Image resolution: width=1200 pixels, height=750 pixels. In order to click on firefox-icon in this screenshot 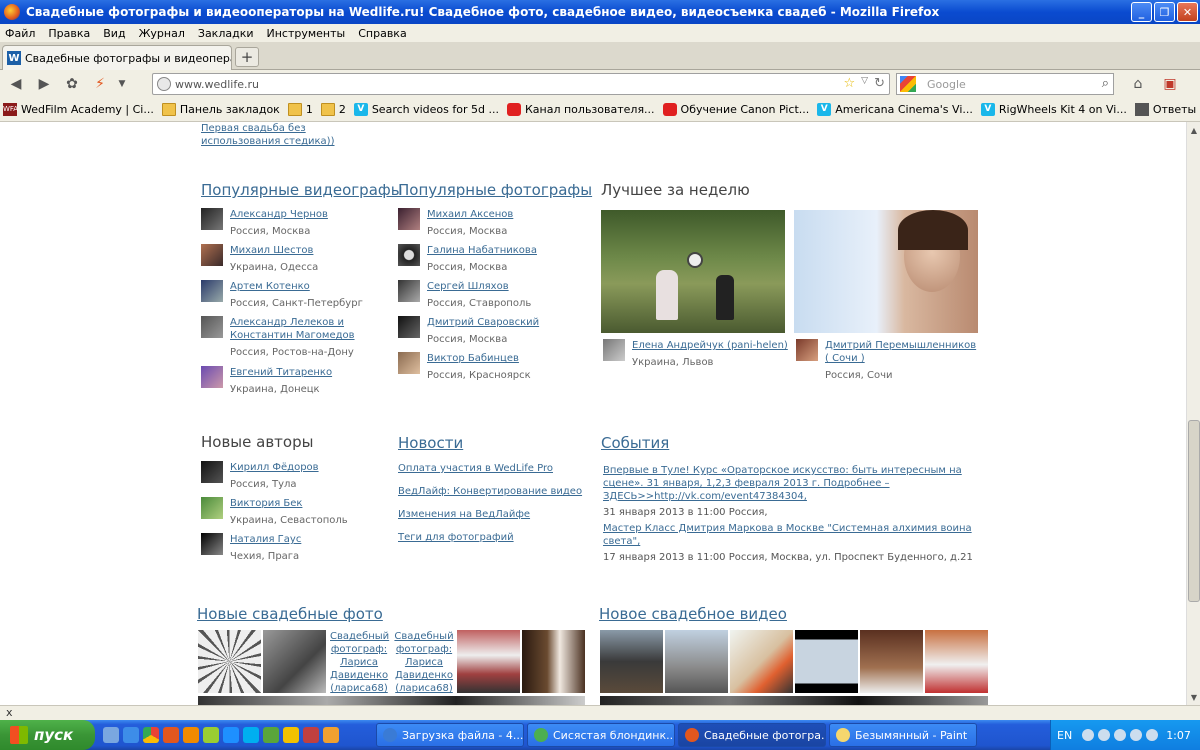, I will do `click(171, 735)`.